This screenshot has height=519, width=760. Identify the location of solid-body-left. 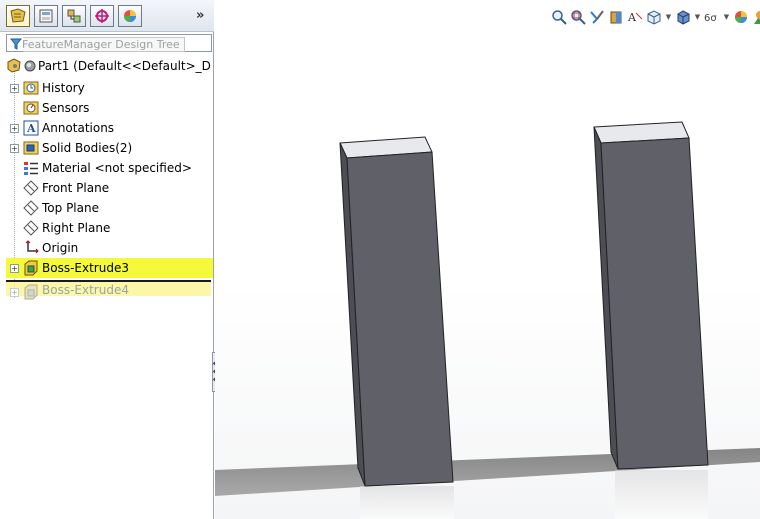
(396, 311).